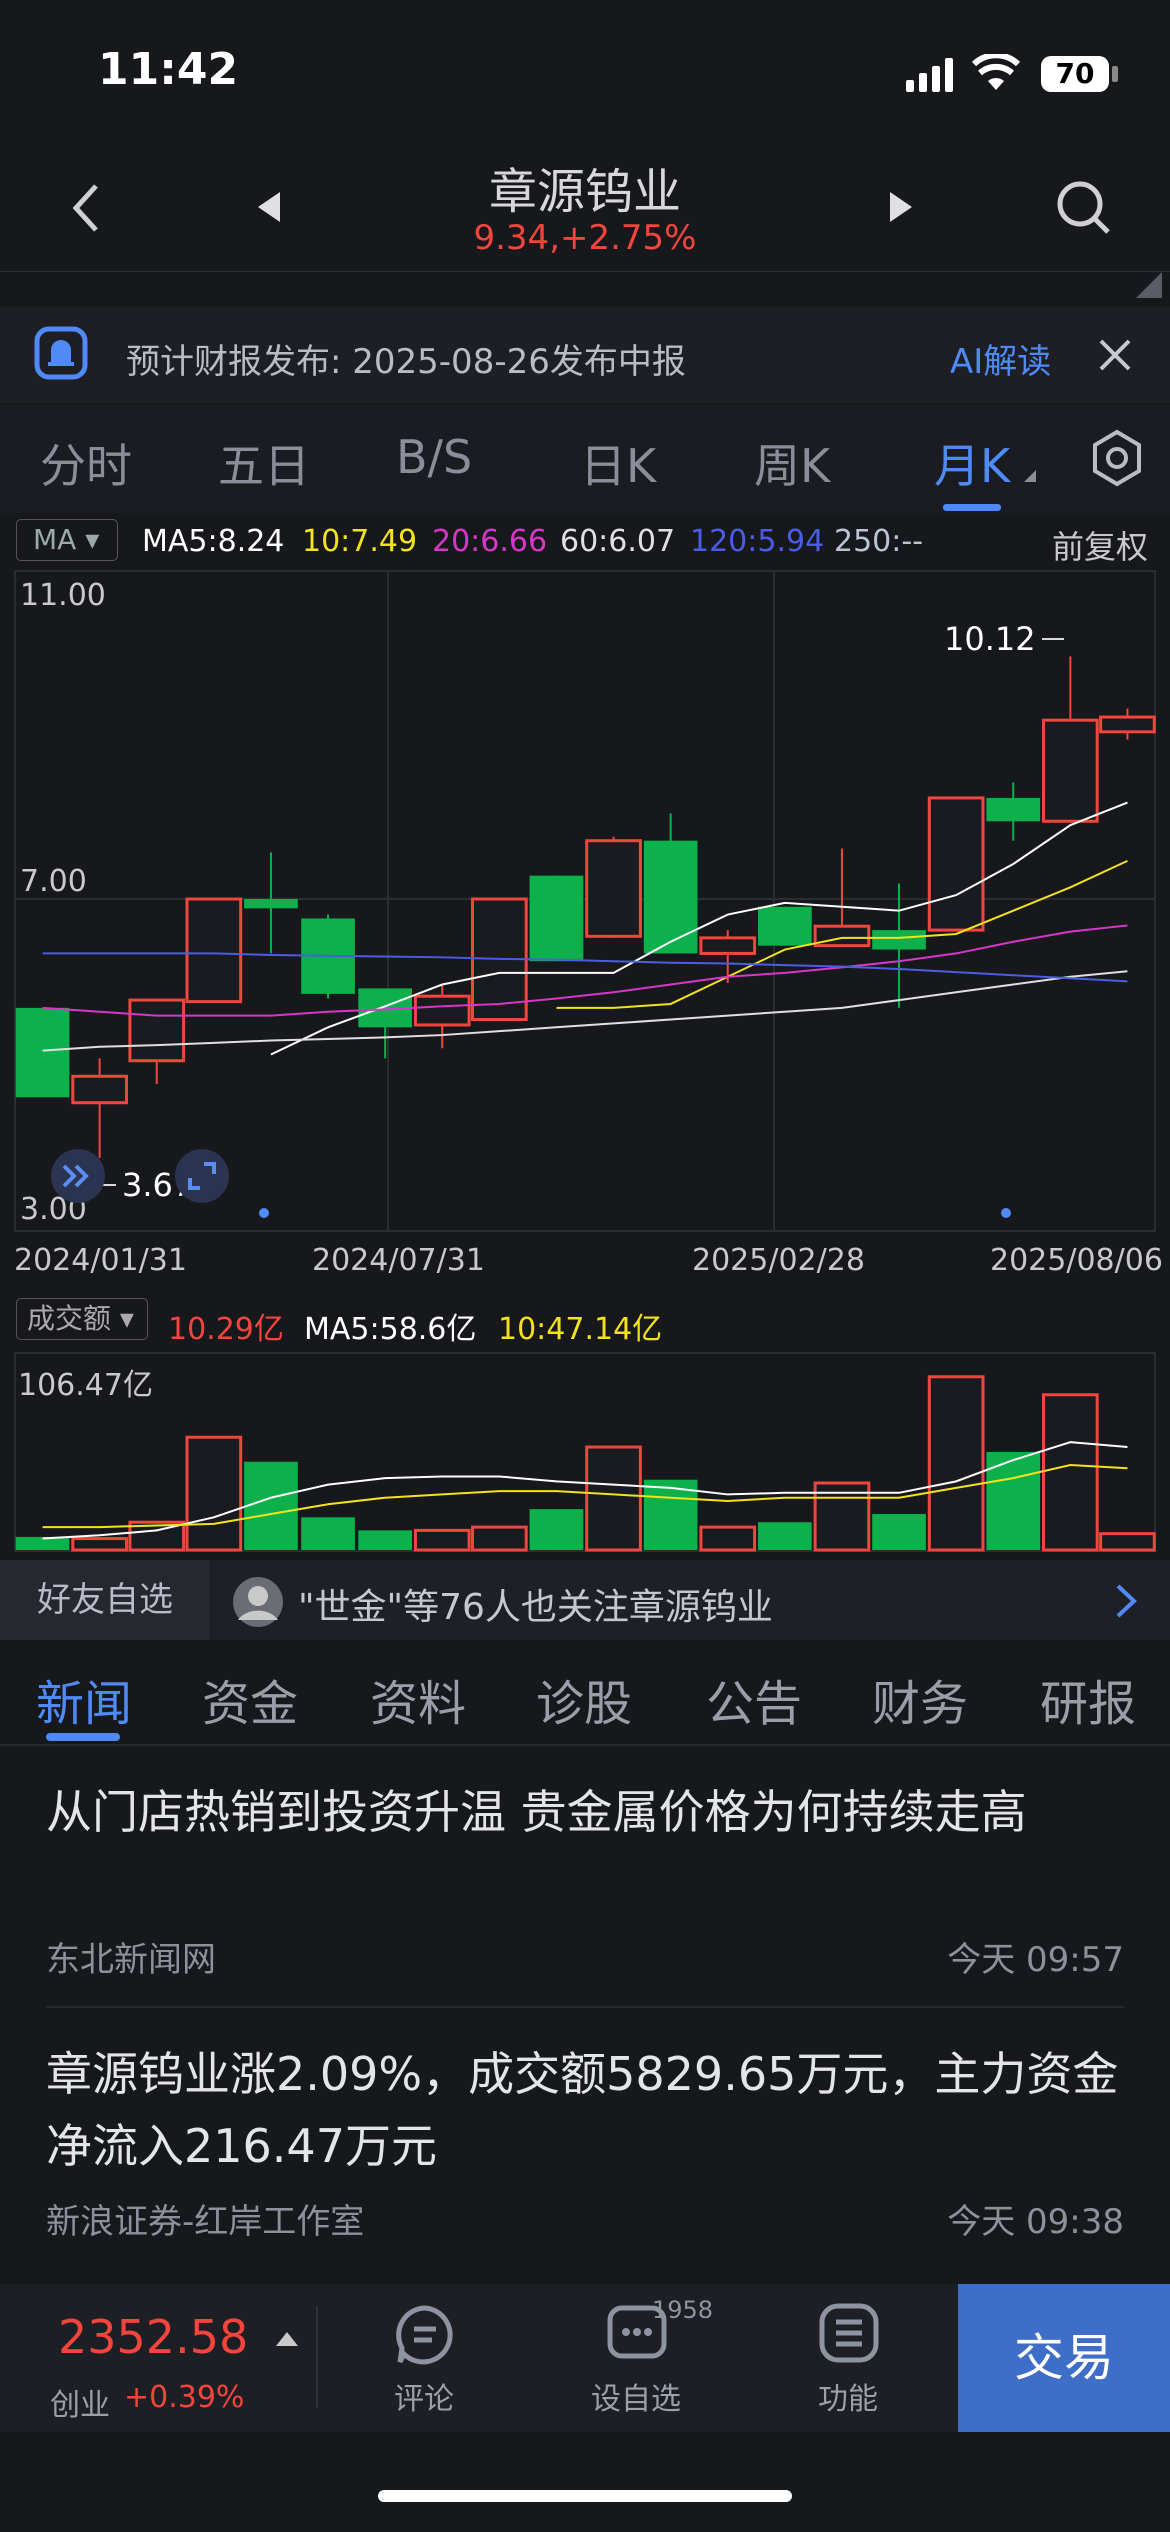  What do you see at coordinates (264, 463) in the screenshot?
I see `tab-five-day: 五日` at bounding box center [264, 463].